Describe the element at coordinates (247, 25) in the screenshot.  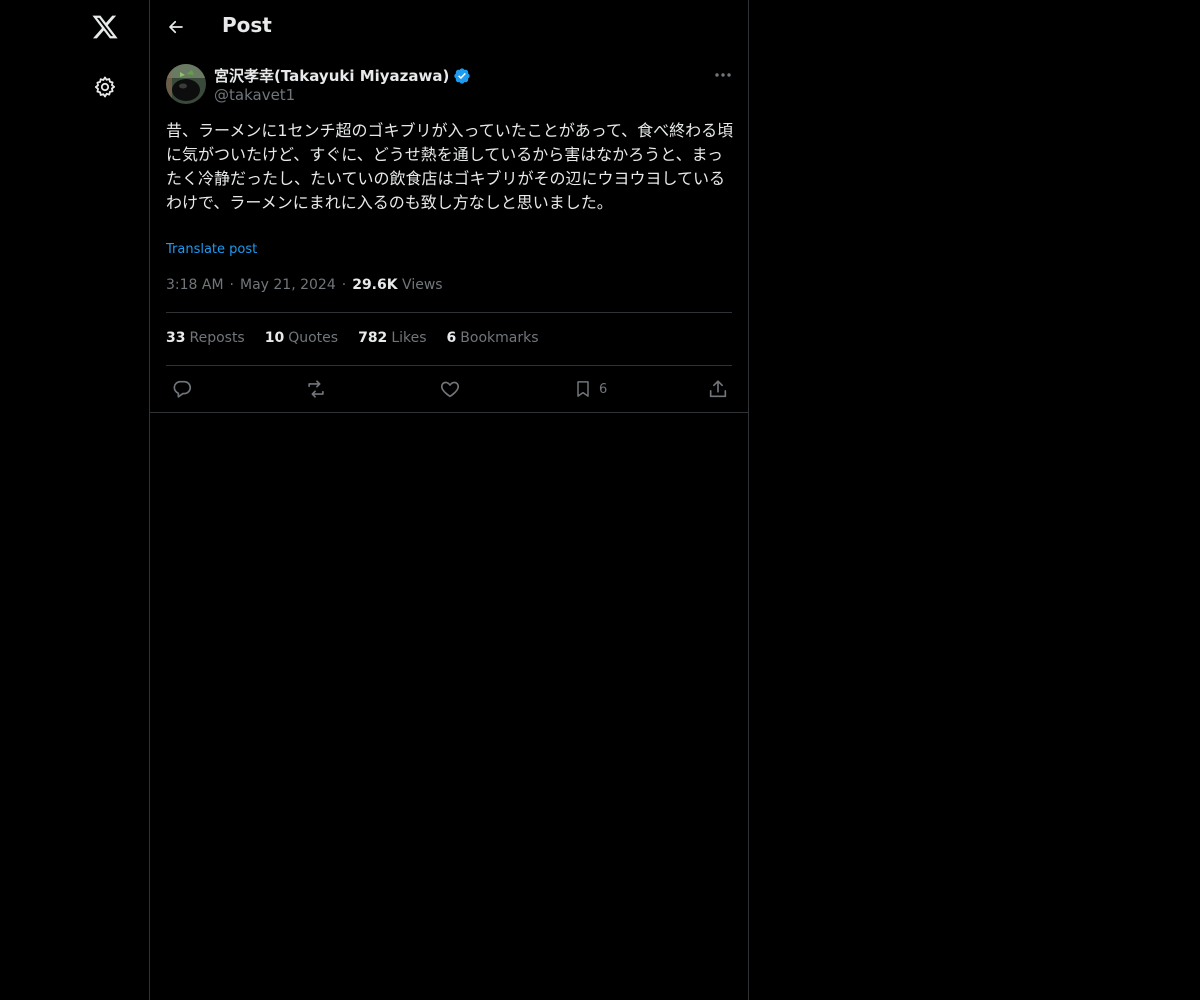
I see `page-title: Post` at that location.